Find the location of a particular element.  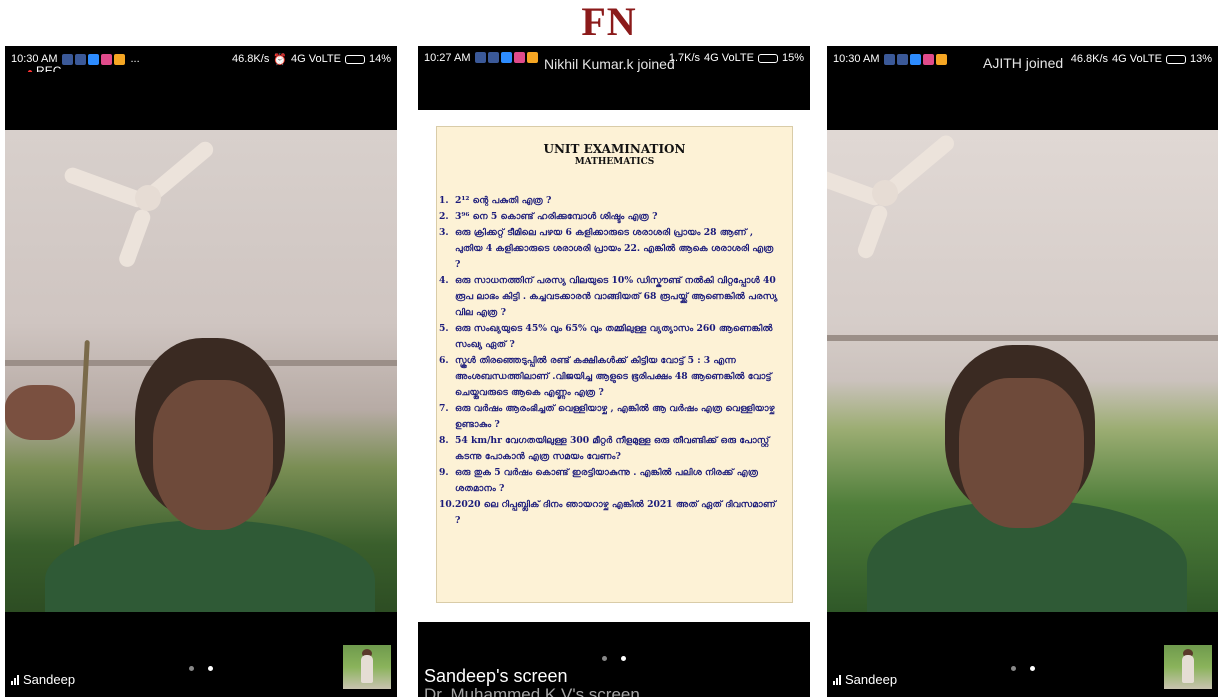

question-number: 9. is located at coordinates (444, 472).